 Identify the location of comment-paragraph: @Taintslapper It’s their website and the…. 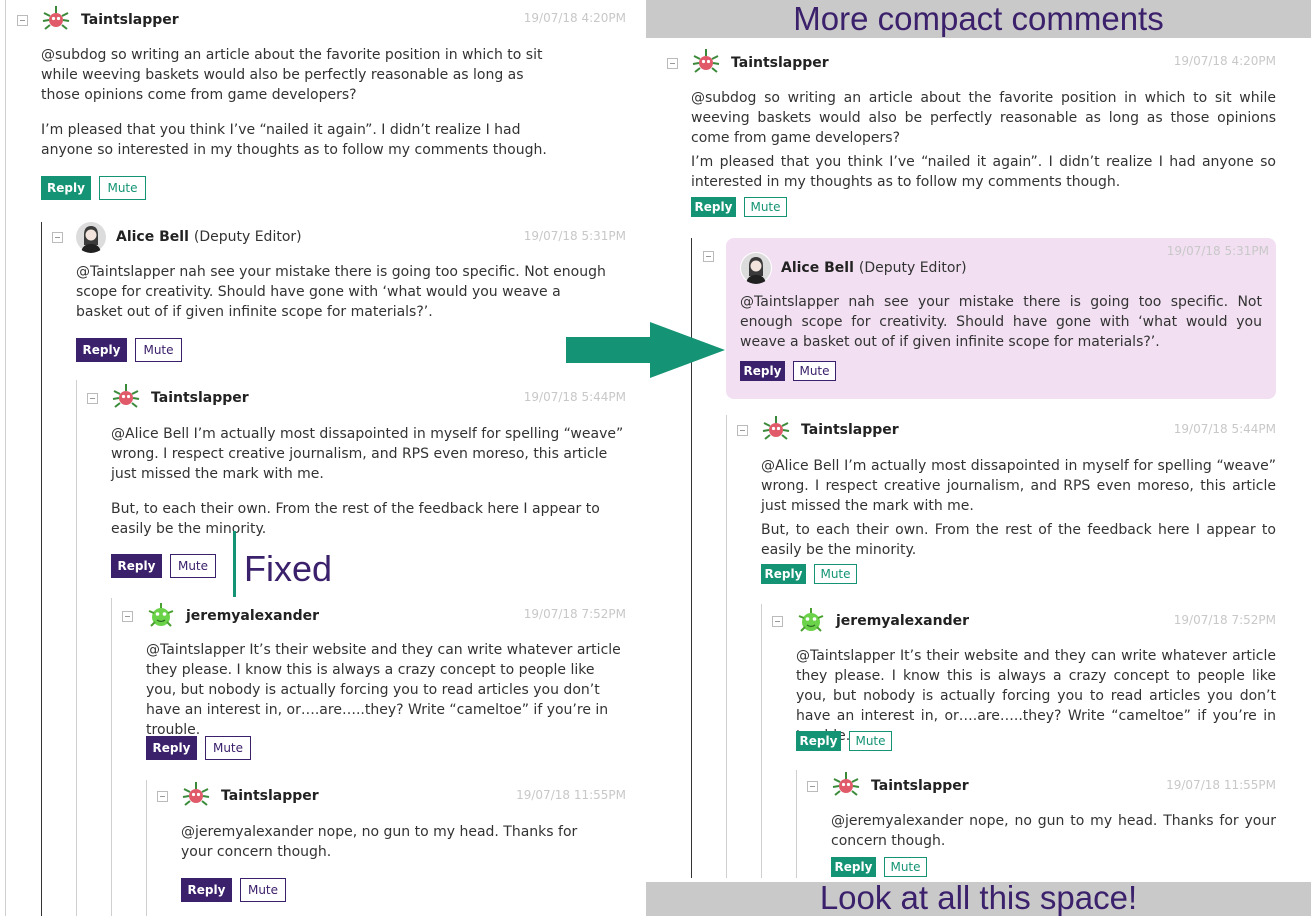
(383, 690).